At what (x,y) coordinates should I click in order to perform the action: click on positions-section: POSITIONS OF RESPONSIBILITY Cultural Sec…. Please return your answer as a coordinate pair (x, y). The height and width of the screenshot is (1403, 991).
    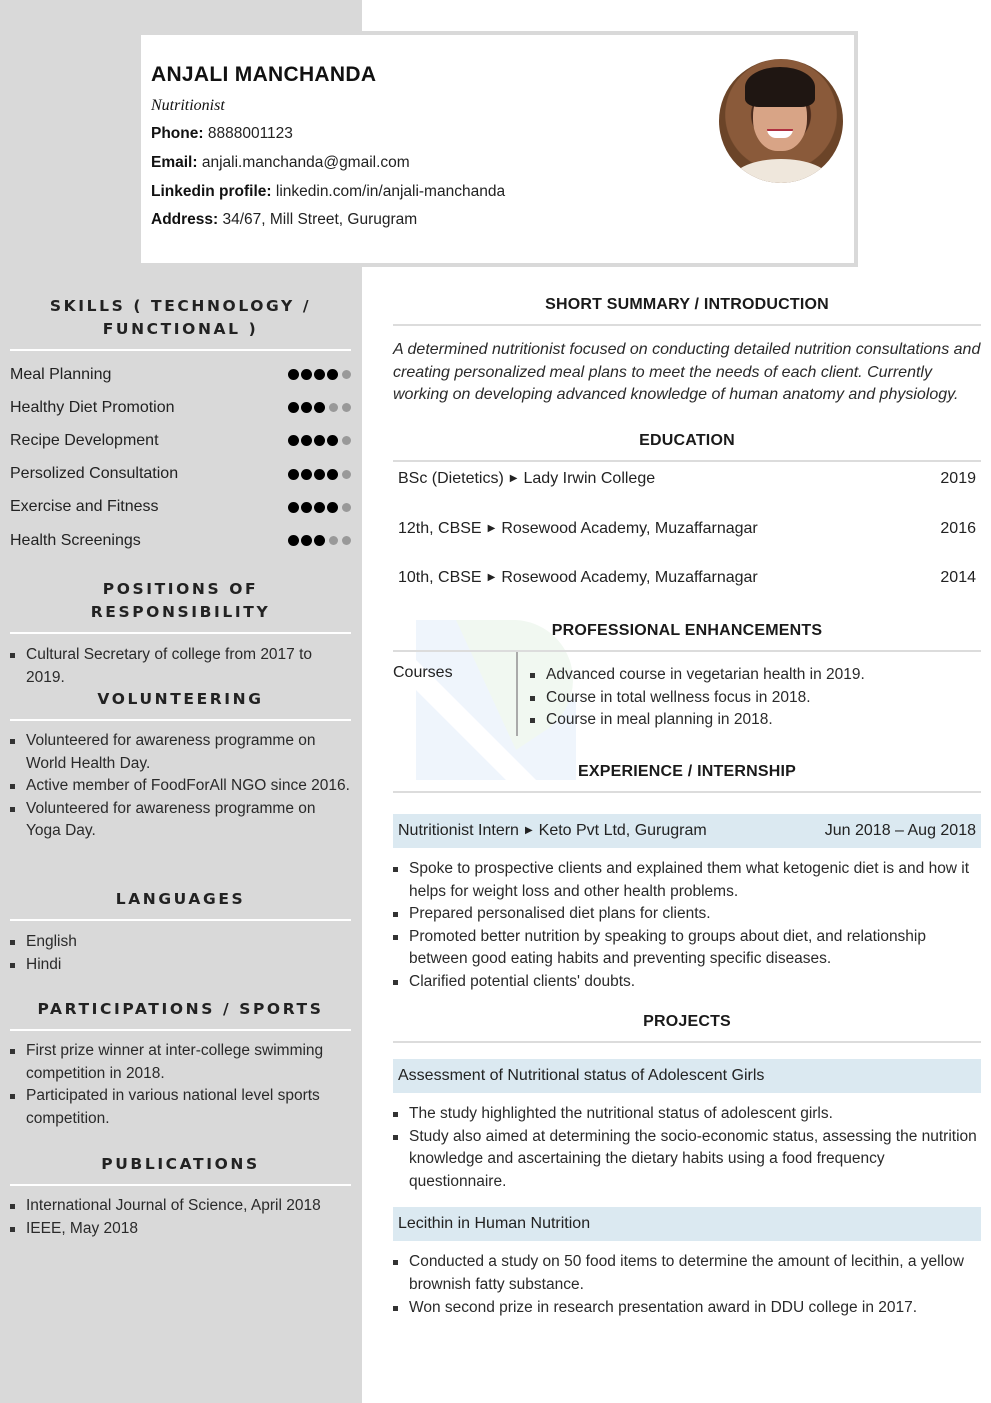
    Looking at the image, I should click on (180, 633).